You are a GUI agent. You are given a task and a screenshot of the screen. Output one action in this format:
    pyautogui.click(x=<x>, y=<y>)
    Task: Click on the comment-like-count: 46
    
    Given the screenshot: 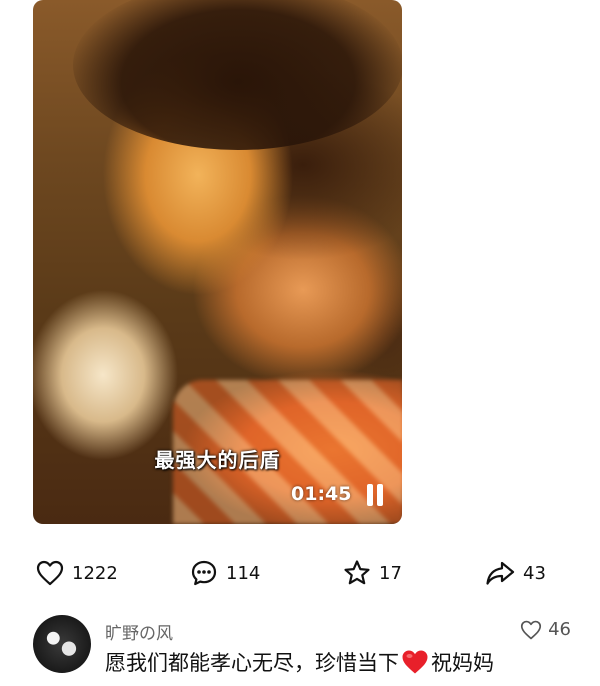 What is the action you would take?
    pyautogui.click(x=559, y=629)
    